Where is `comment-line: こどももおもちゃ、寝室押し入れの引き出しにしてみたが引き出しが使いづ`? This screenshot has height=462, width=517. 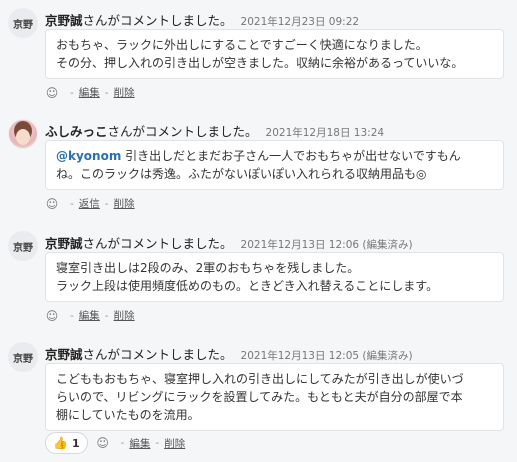 comment-line: こどももおもちゃ、寝室押し入れの引き出しにしてみたが引き出しが使いづ is located at coordinates (260, 379).